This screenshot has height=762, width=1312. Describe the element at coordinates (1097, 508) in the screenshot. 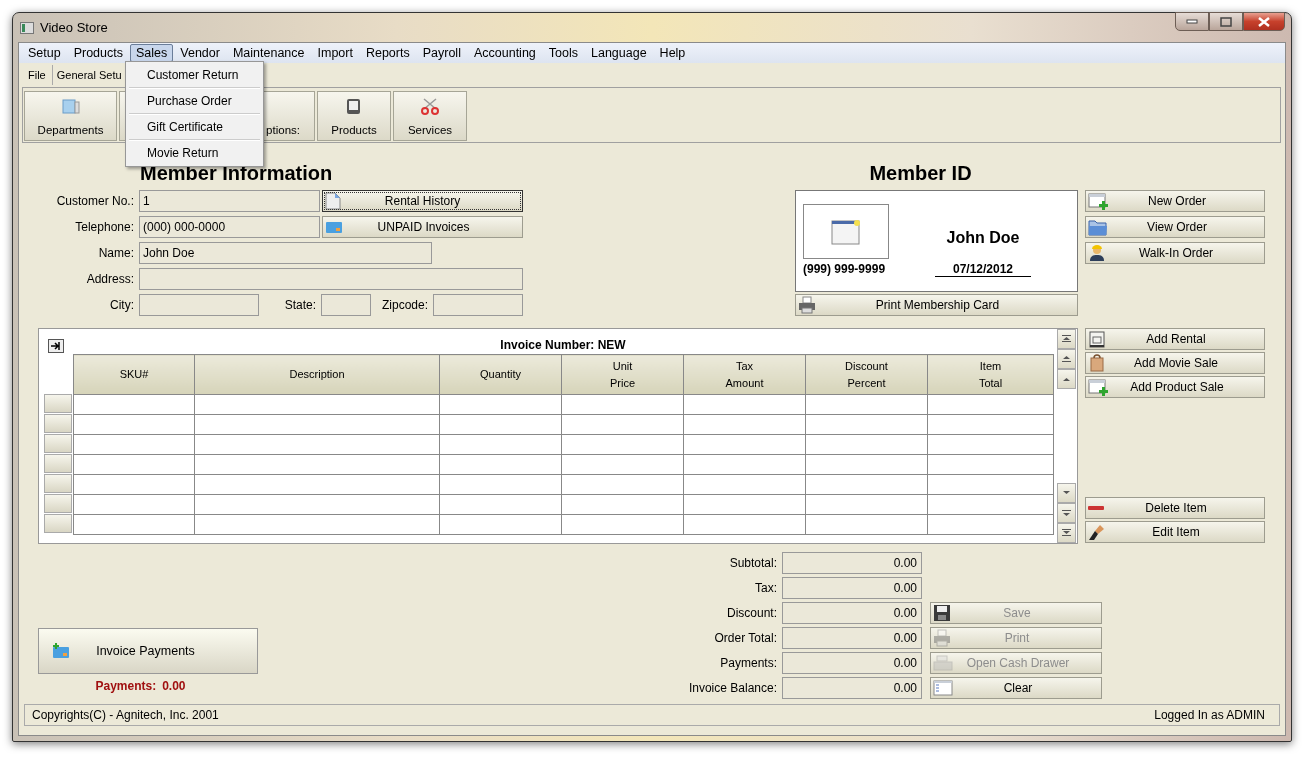

I see `minus-icon` at that location.